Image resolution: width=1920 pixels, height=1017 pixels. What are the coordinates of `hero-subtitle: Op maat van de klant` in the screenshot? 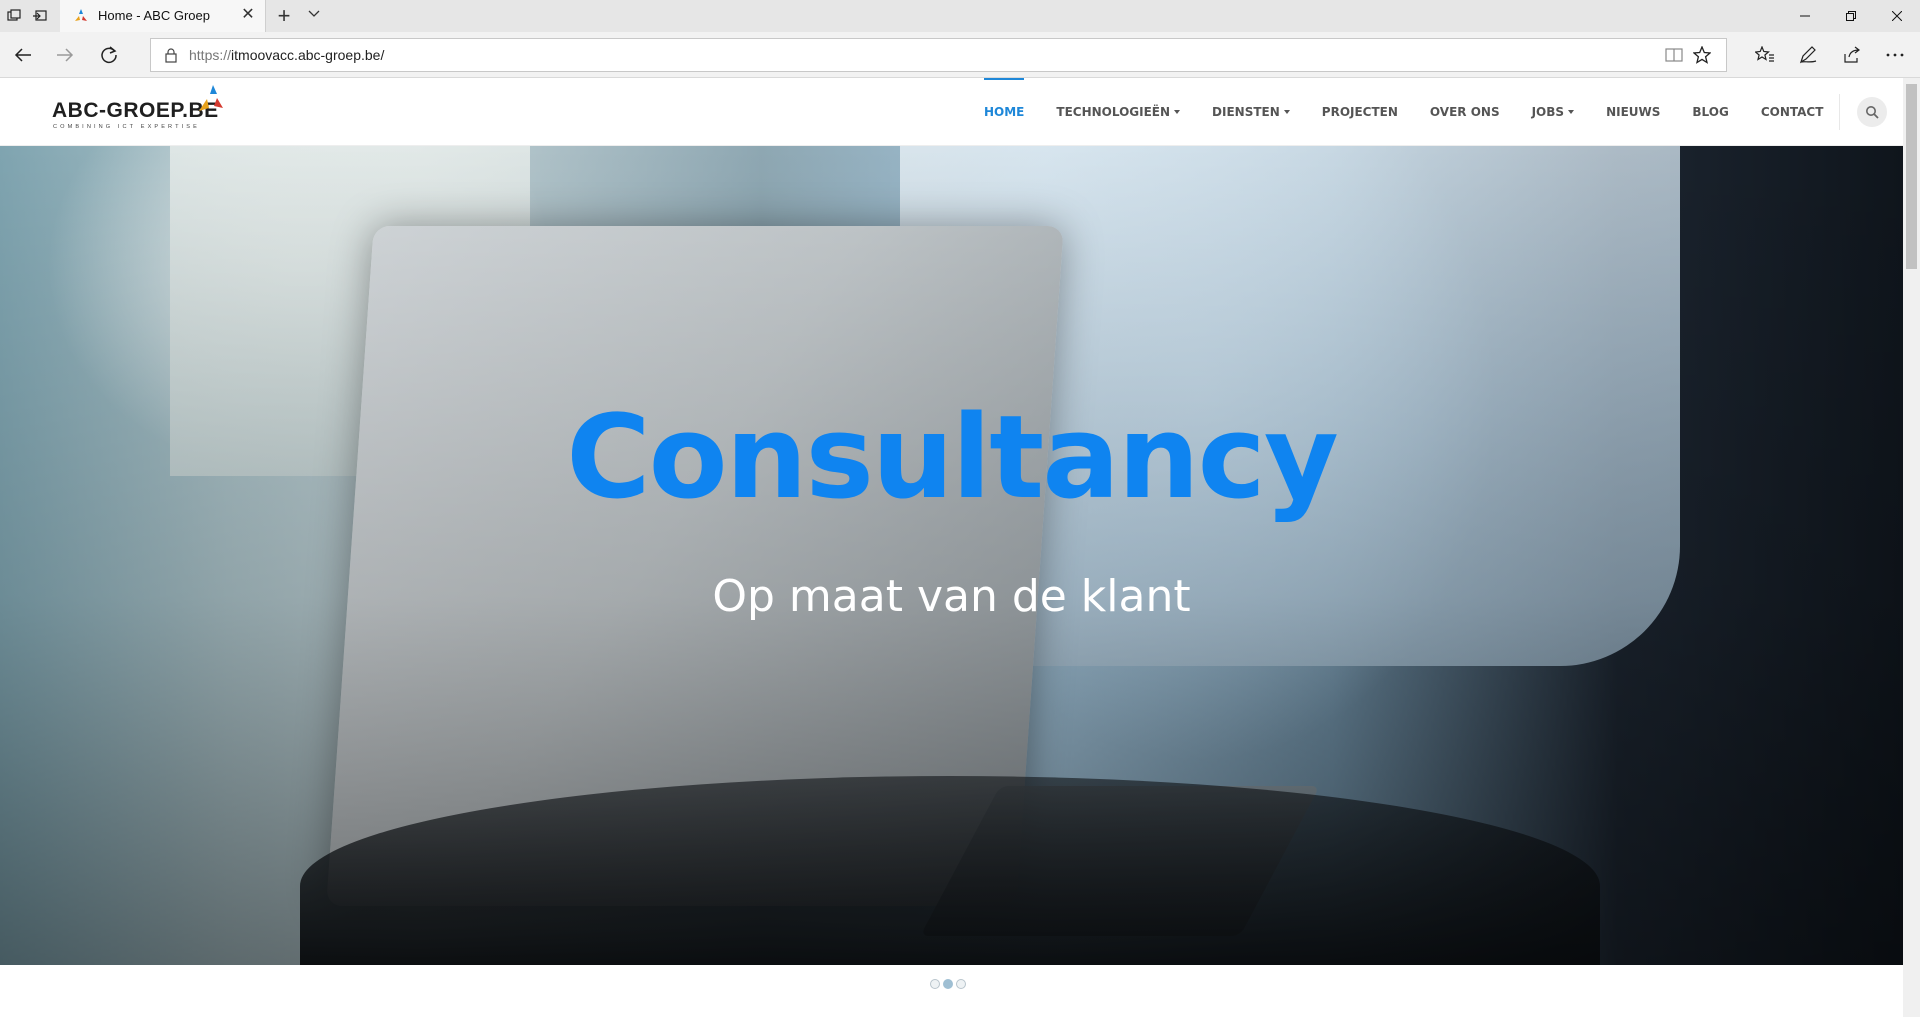 It's located at (951, 596).